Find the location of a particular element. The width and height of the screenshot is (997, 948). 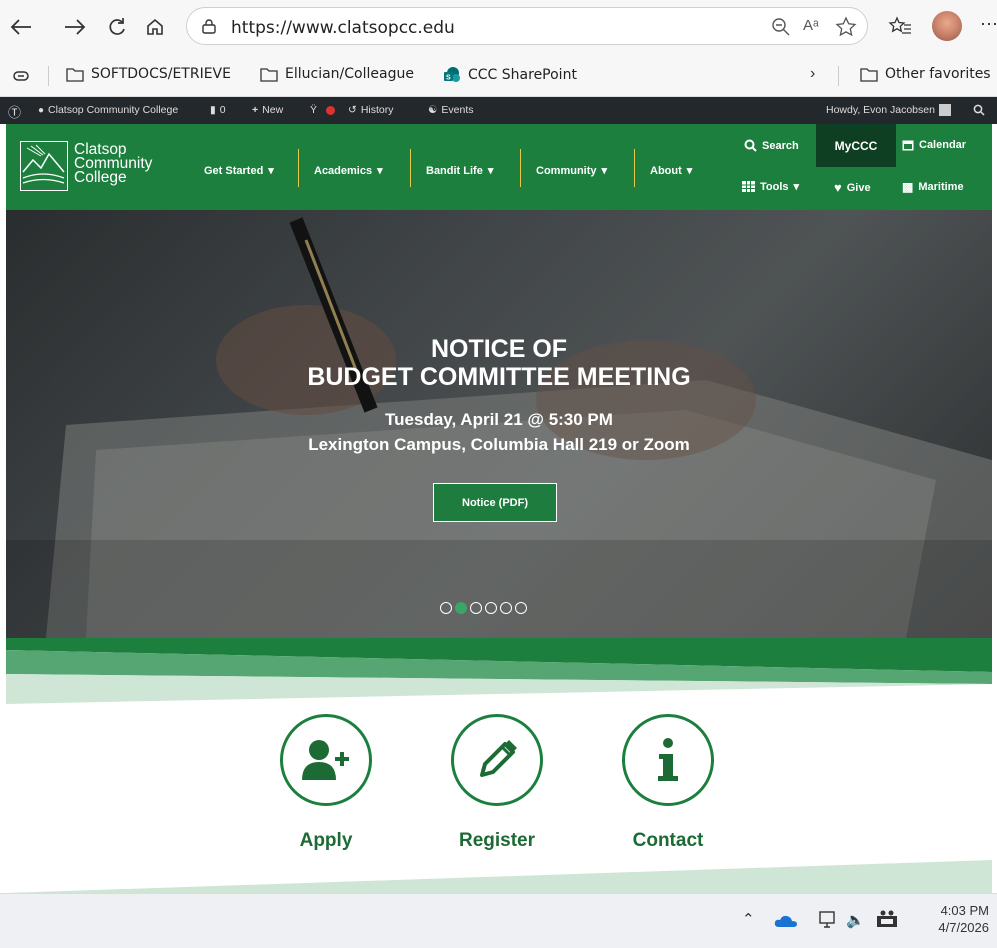

history-icon: ↺ is located at coordinates (352, 110).